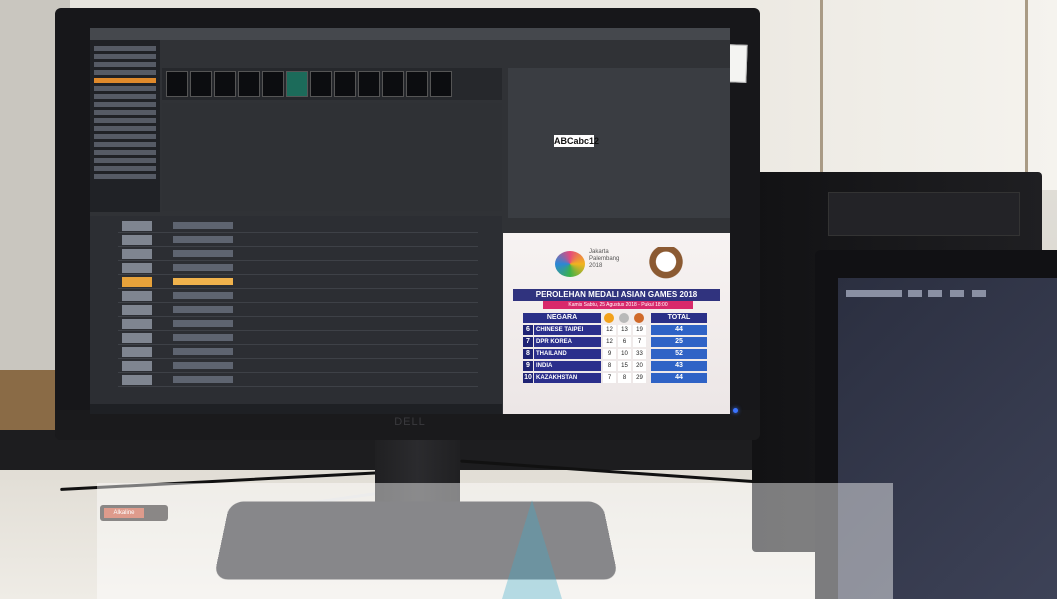 This screenshot has height=599, width=1057. Describe the element at coordinates (735, 410) in the screenshot. I see `power-led-icon` at that location.